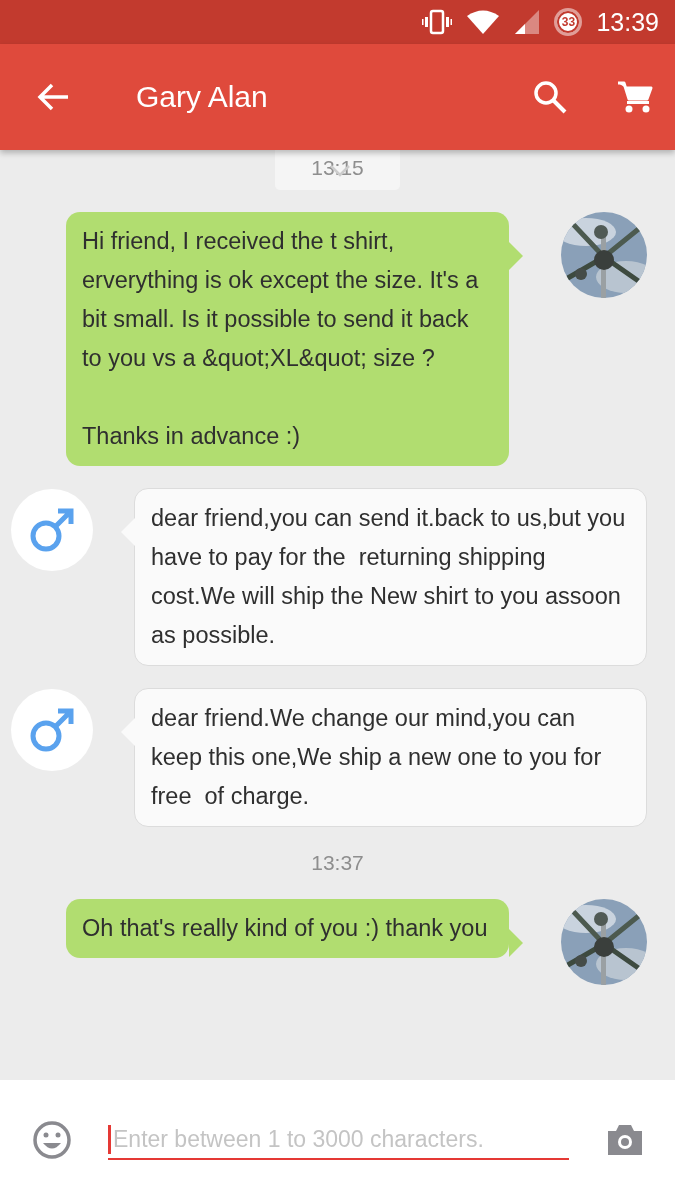 This screenshot has height=1200, width=675. I want to click on signal-icon, so click(527, 22).